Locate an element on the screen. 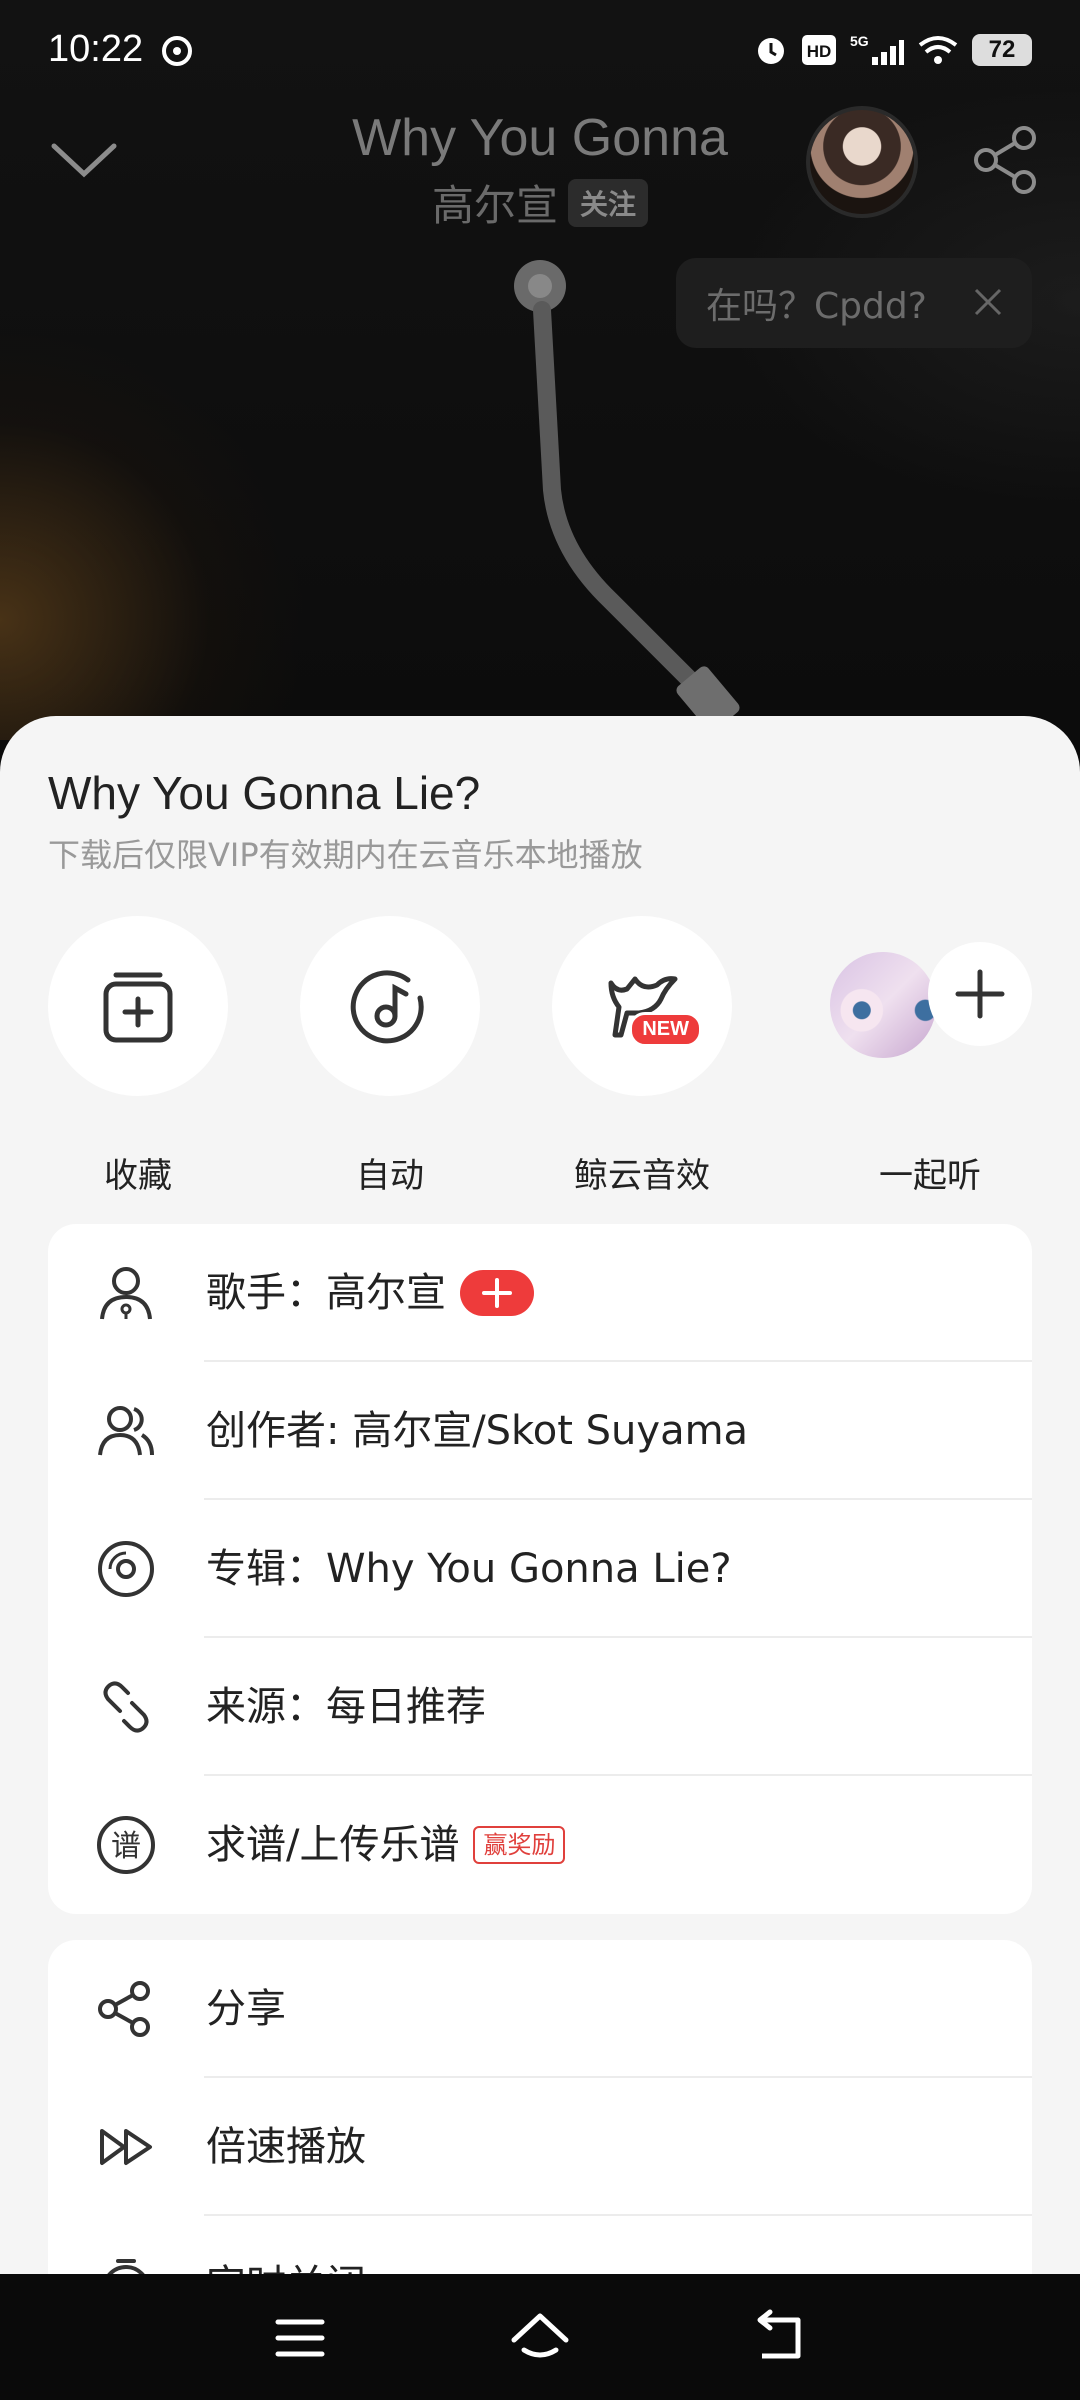  status-time: 10:22 is located at coordinates (96, 49).